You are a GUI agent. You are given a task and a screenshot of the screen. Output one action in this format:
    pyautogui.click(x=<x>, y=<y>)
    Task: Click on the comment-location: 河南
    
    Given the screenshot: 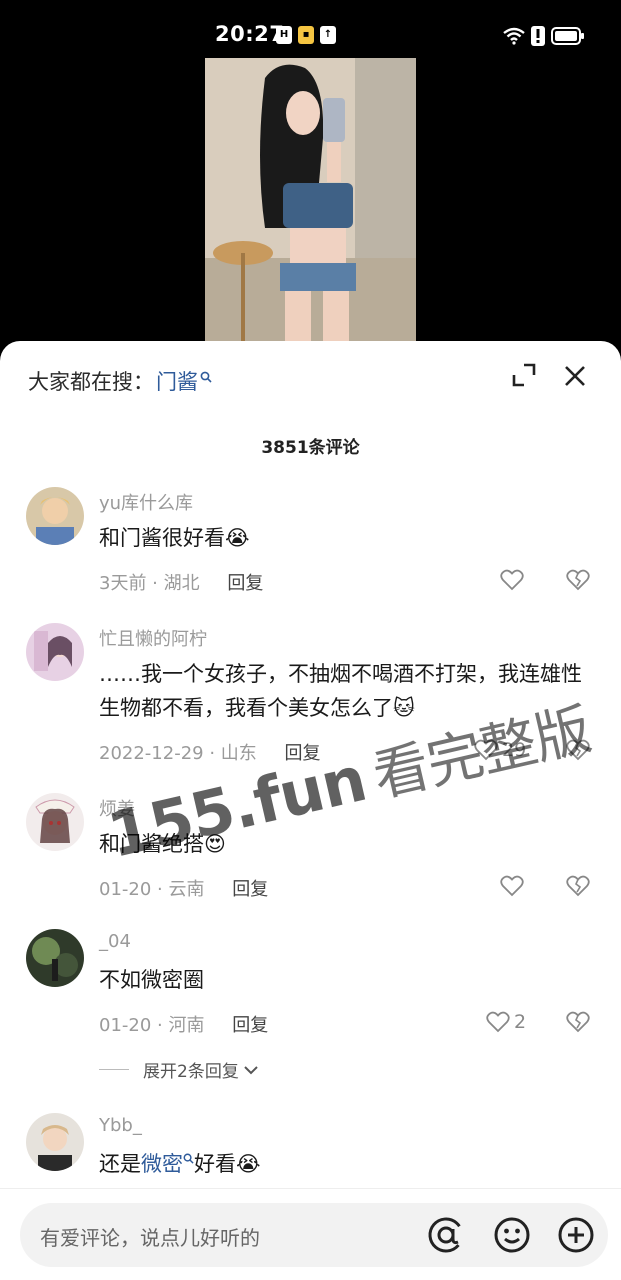 What is the action you would take?
    pyautogui.click(x=186, y=1025)
    